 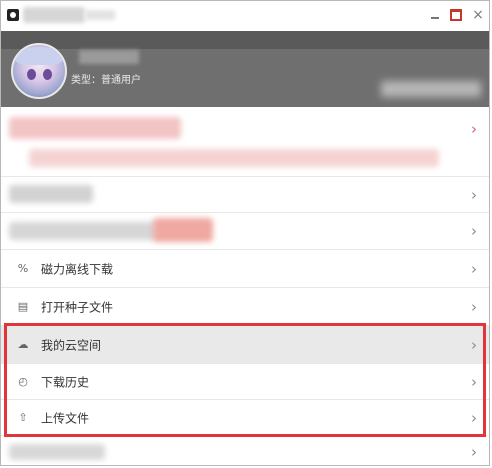 I want to click on blurred-row-3: ›, so click(x=245, y=231).